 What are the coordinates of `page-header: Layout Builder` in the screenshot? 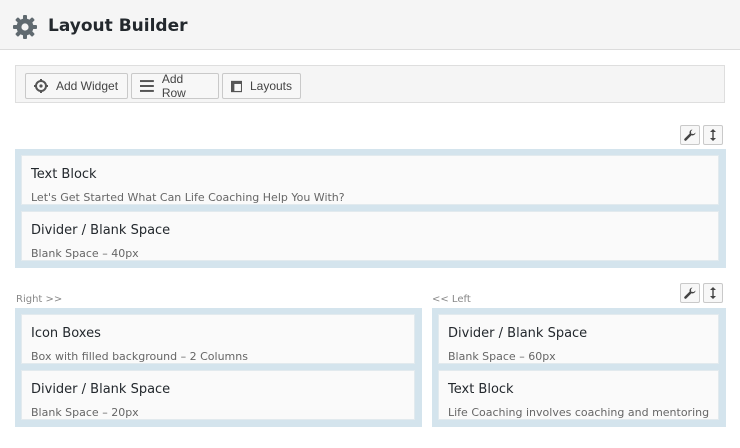 It's located at (370, 25).